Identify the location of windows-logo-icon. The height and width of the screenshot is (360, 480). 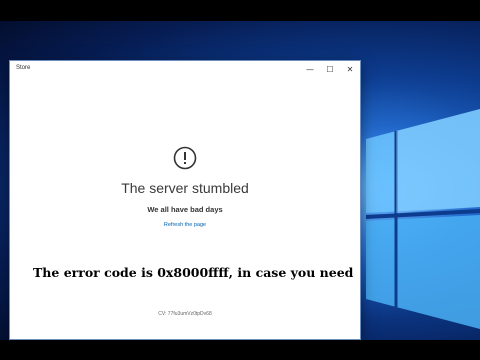
(423, 219).